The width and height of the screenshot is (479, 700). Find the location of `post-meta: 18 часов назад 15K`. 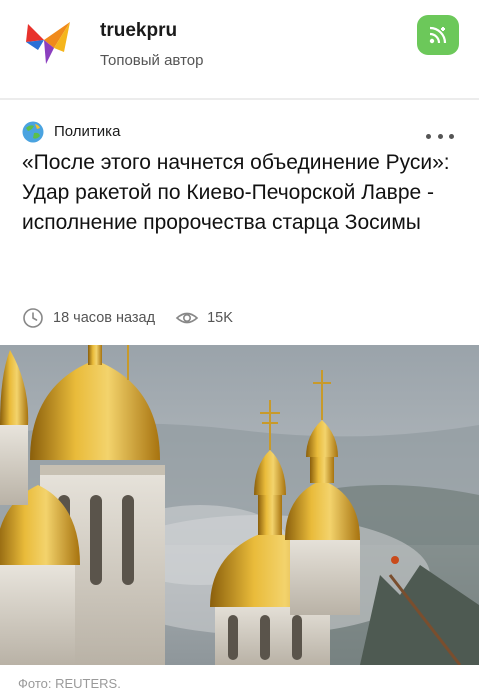

post-meta: 18 часов назад 15K is located at coordinates (127, 318).